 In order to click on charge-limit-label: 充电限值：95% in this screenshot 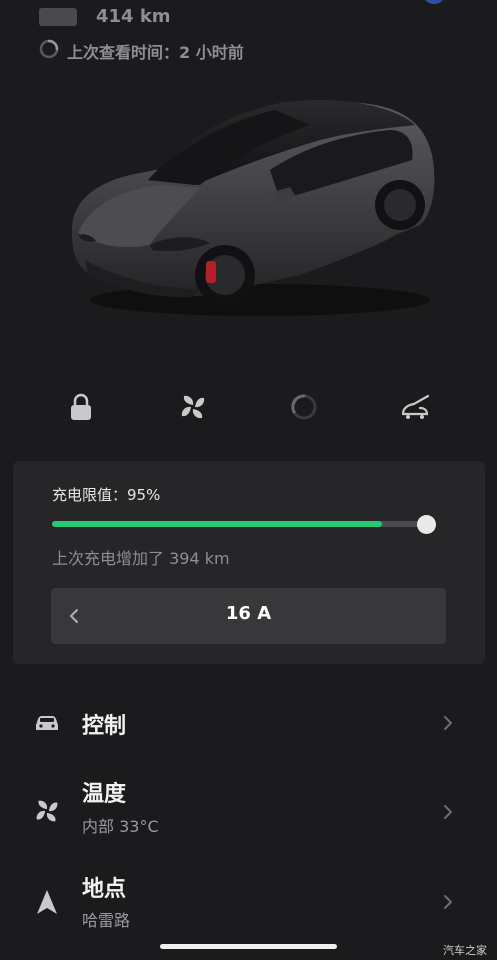, I will do `click(106, 495)`.